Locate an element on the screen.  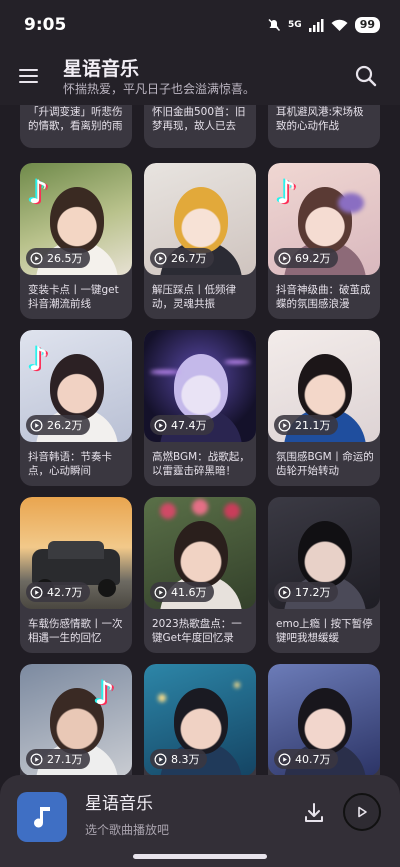
playlist-title: 车载伤感情歌丨一次相遇一生的回忆 is located at coordinates (75, 631).